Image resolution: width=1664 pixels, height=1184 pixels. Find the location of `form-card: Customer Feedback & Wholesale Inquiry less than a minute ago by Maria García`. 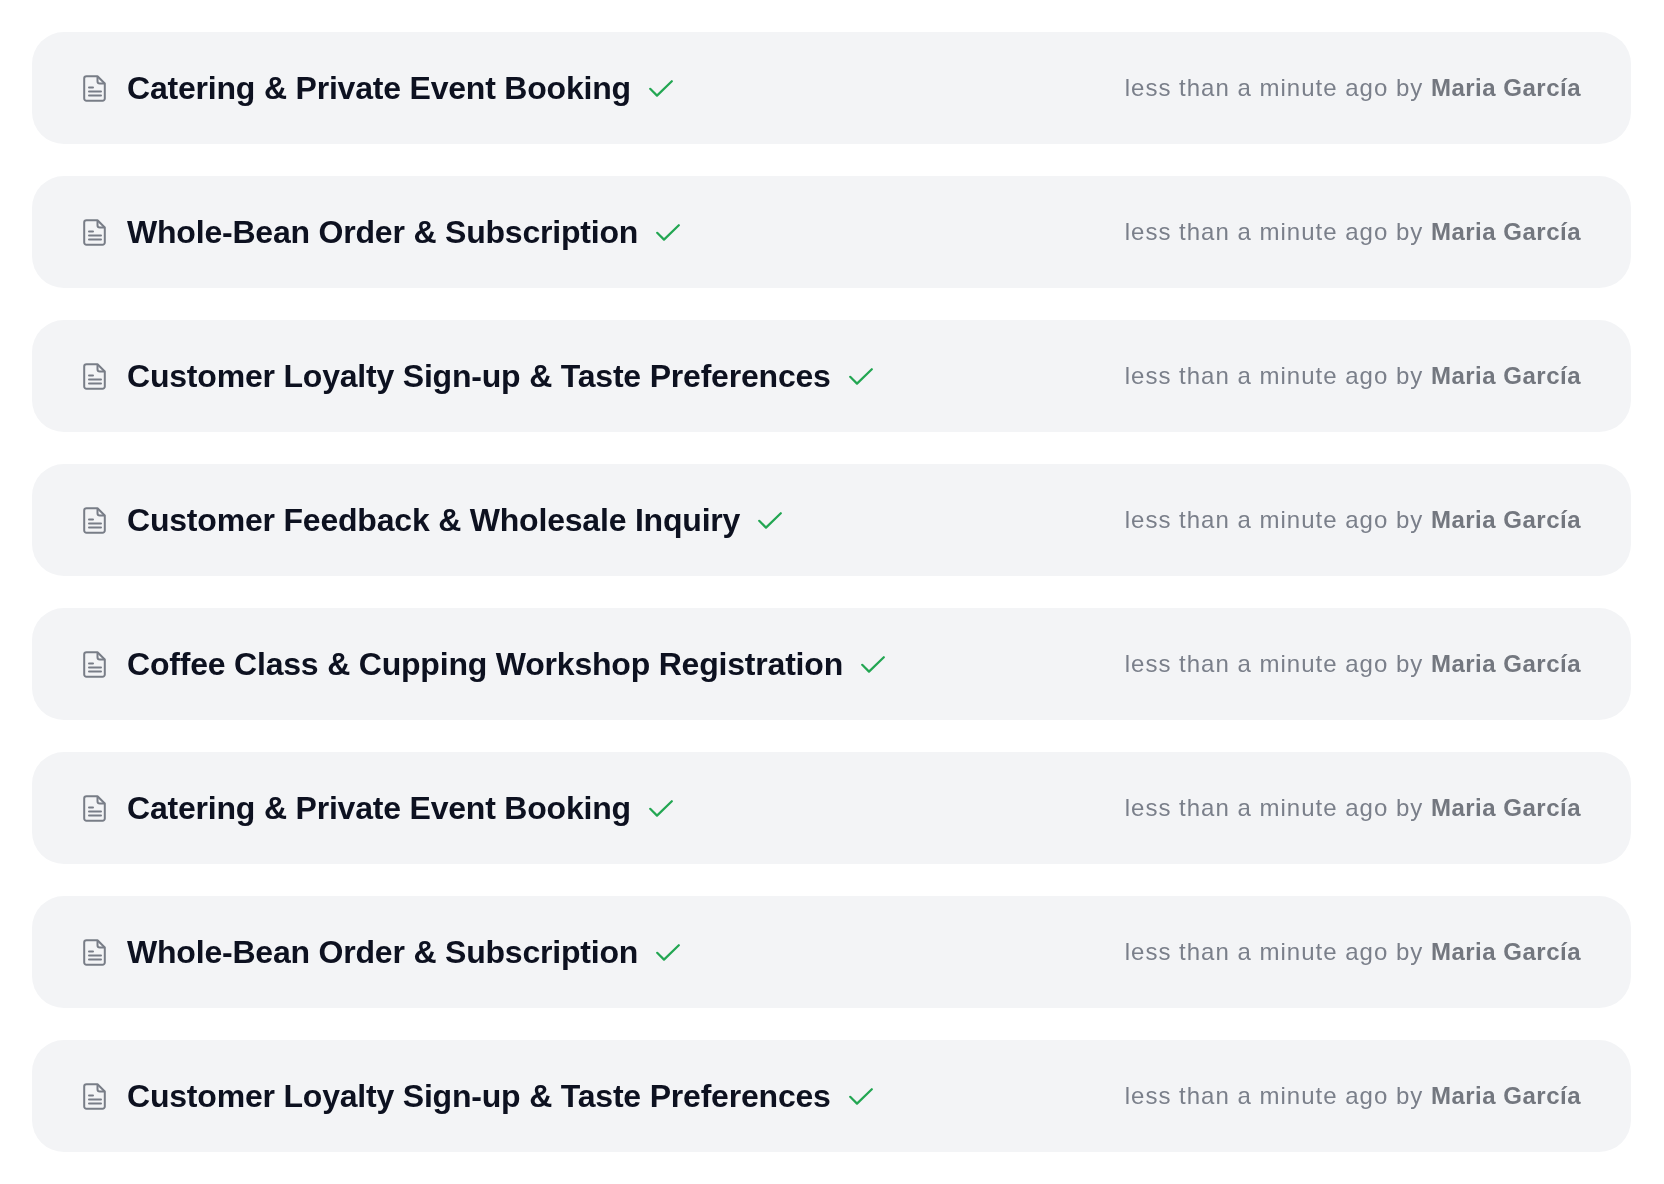

form-card: Customer Feedback & Wholesale Inquiry less than a minute ago by Maria García is located at coordinates (831, 520).